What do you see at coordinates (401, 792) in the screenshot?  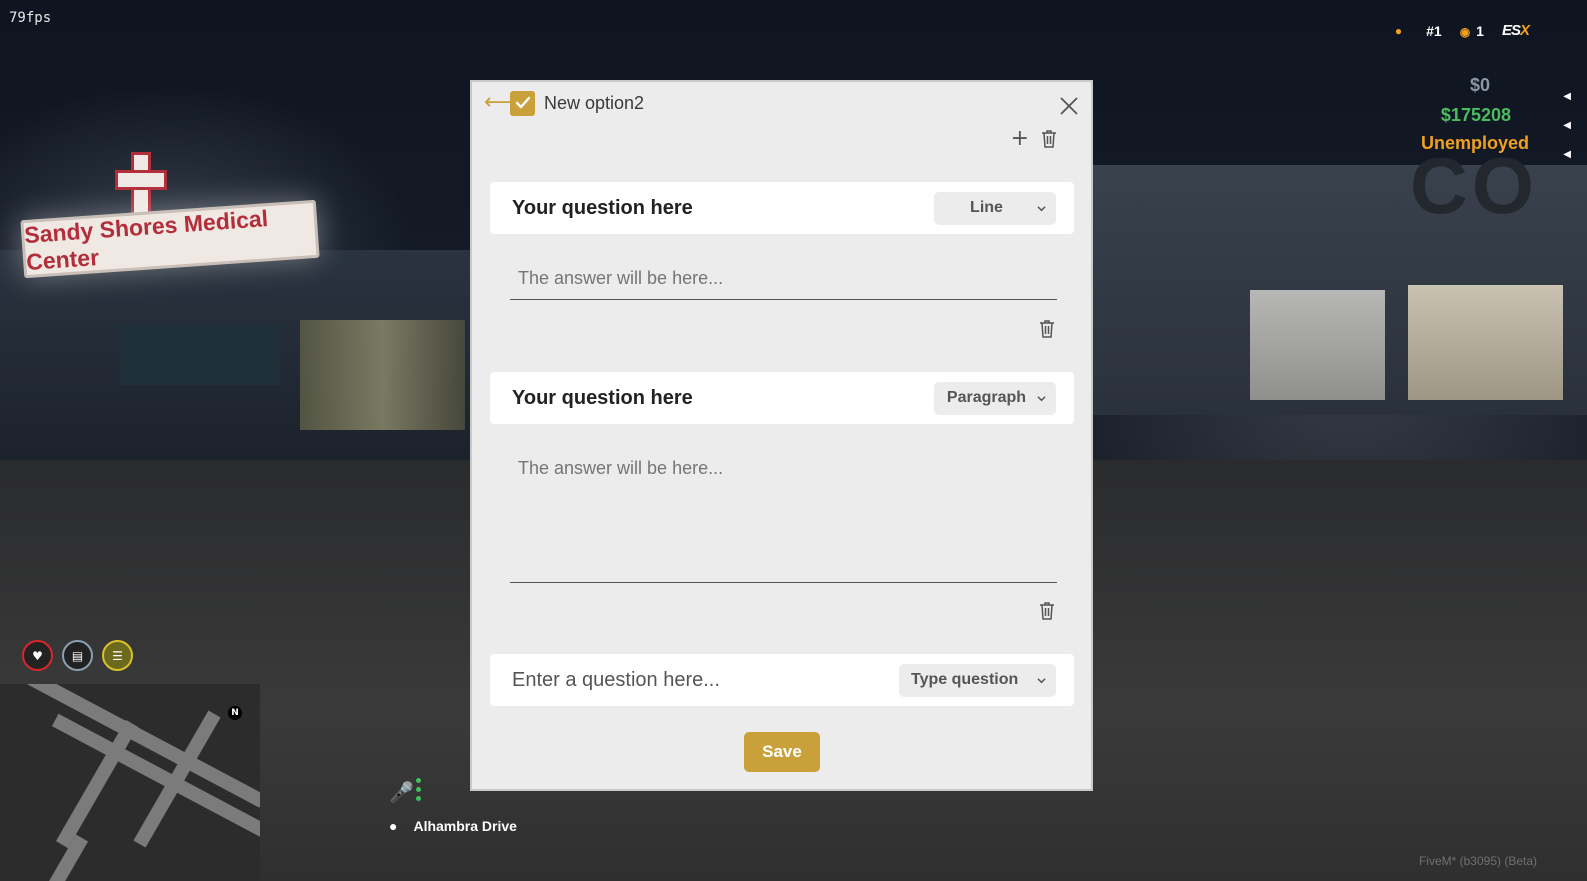 I see `microphone-icon: 🎤` at bounding box center [401, 792].